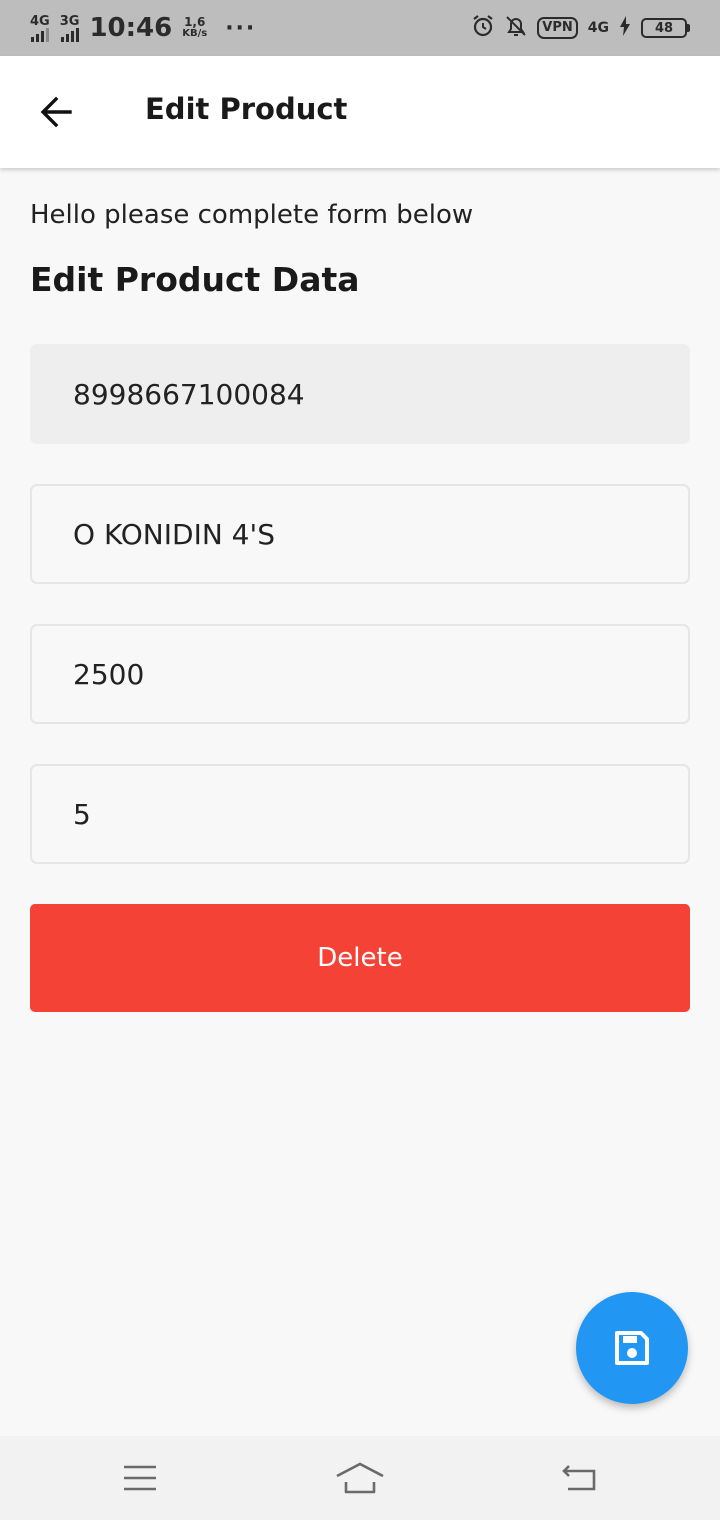 The height and width of the screenshot is (1520, 720). I want to click on network-type-1: 4G, so click(40, 21).